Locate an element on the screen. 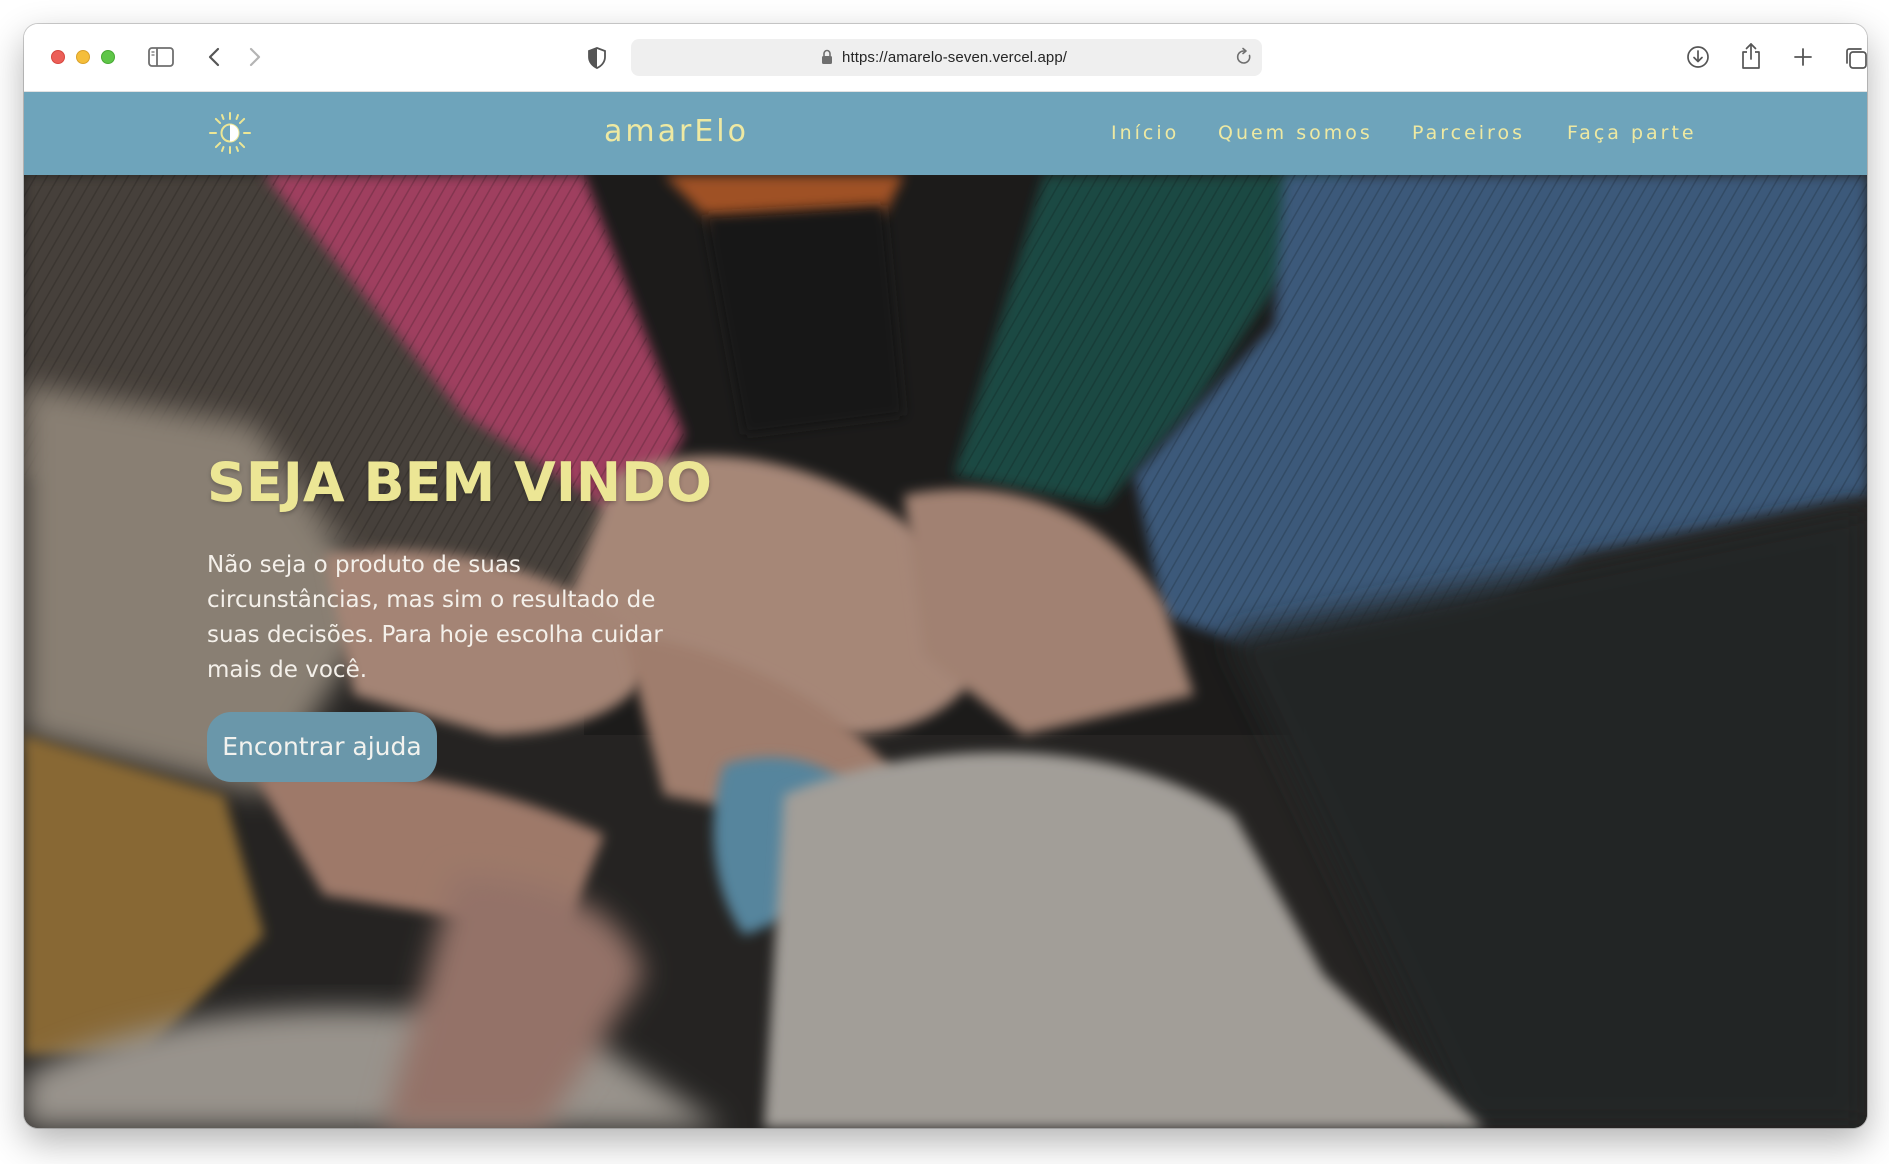 This screenshot has width=1889, height=1164. nav-link-parceiros: Parceiros is located at coordinates (1468, 133).